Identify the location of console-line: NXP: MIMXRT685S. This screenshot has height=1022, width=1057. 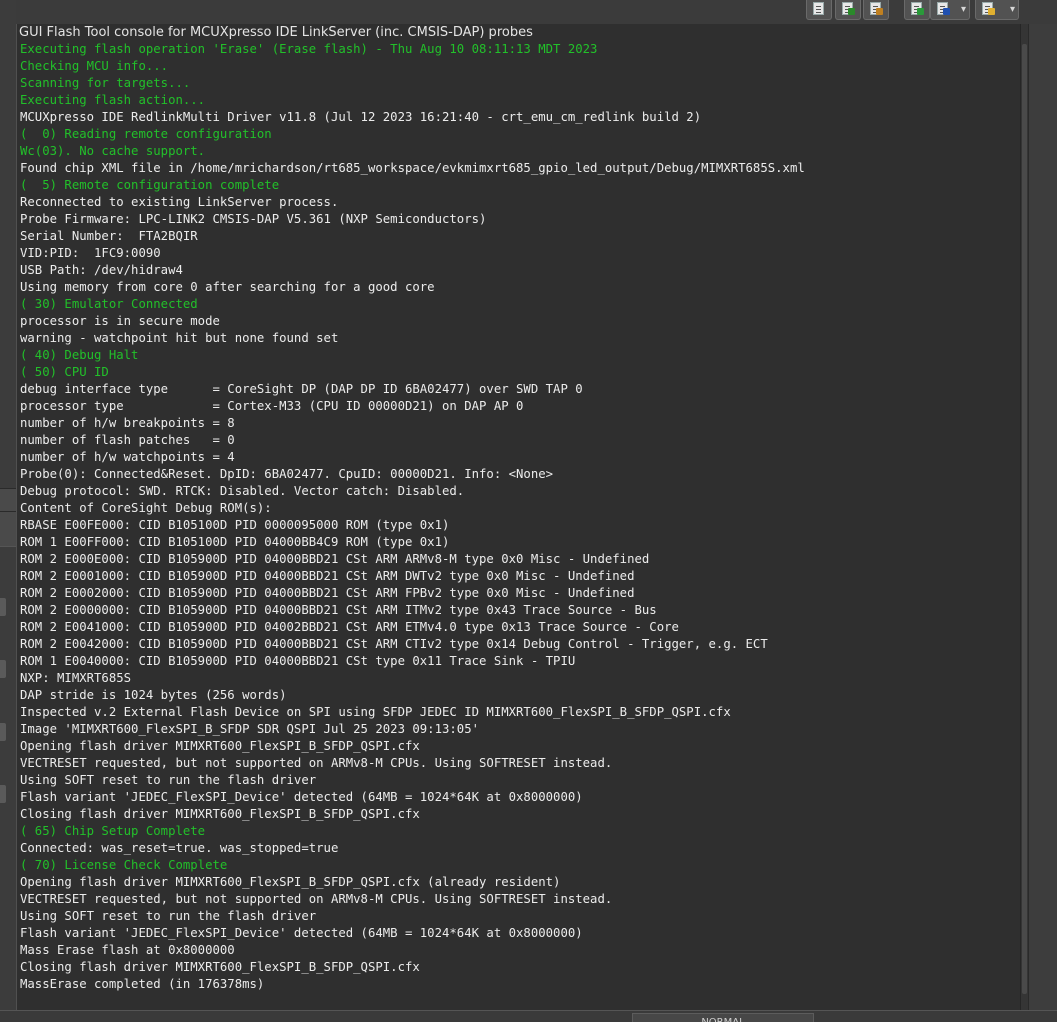
(76, 678).